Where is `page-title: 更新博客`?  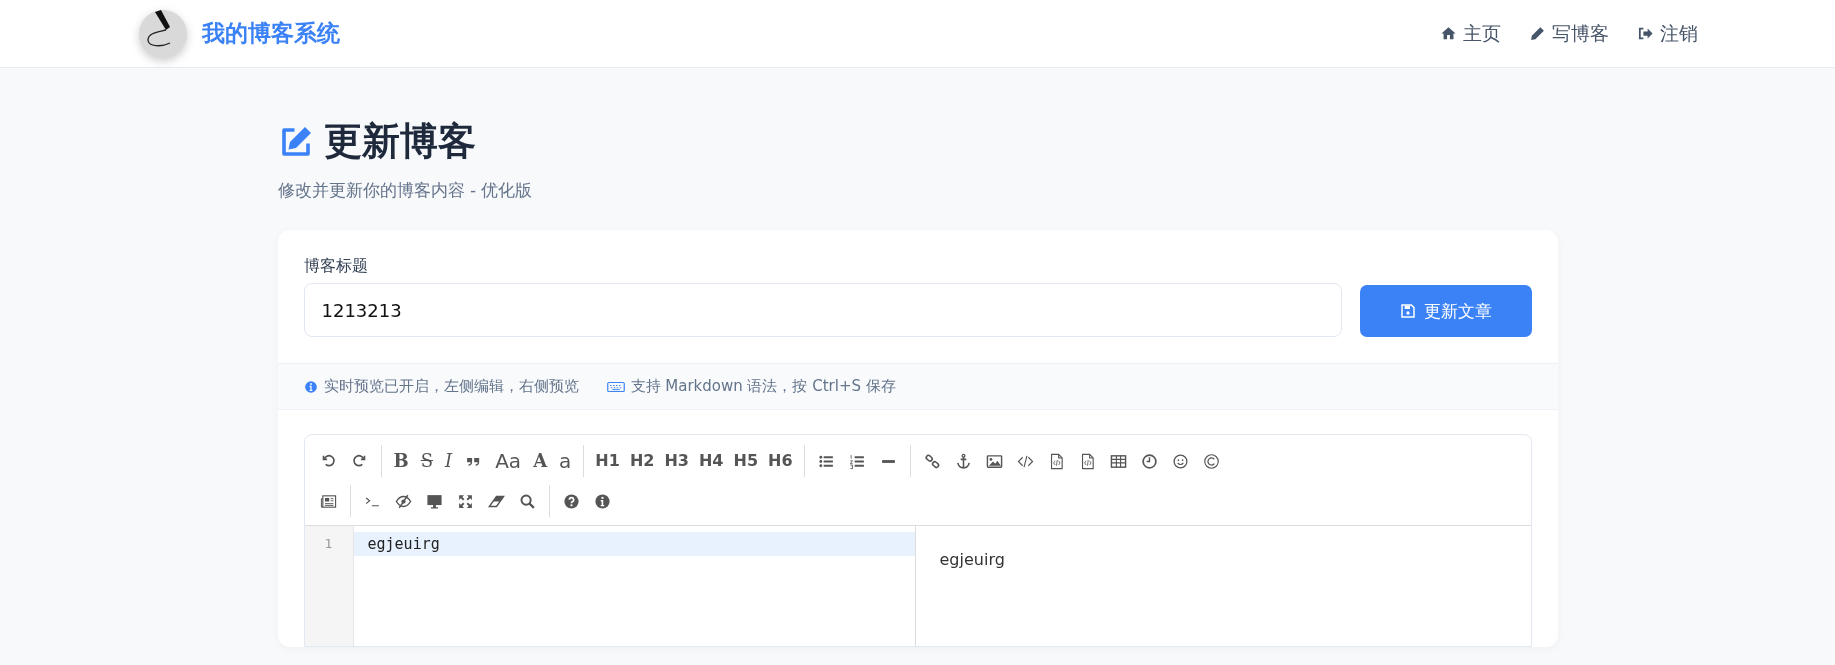
page-title: 更新博客 is located at coordinates (399, 141).